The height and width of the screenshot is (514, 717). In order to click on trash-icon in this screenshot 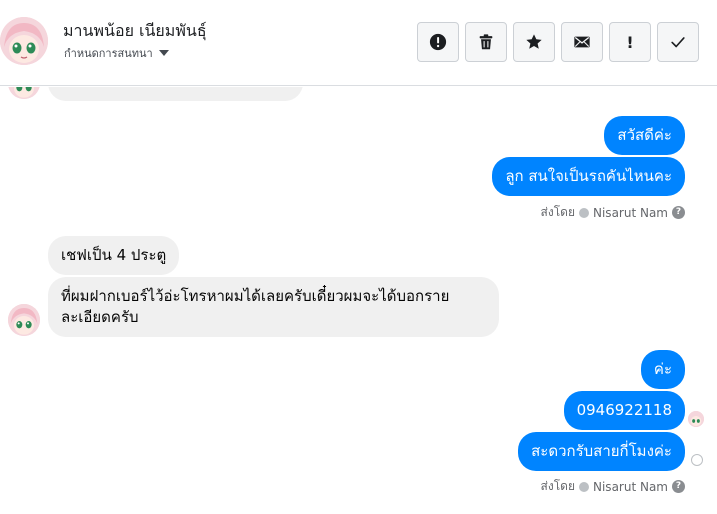, I will do `click(486, 42)`.